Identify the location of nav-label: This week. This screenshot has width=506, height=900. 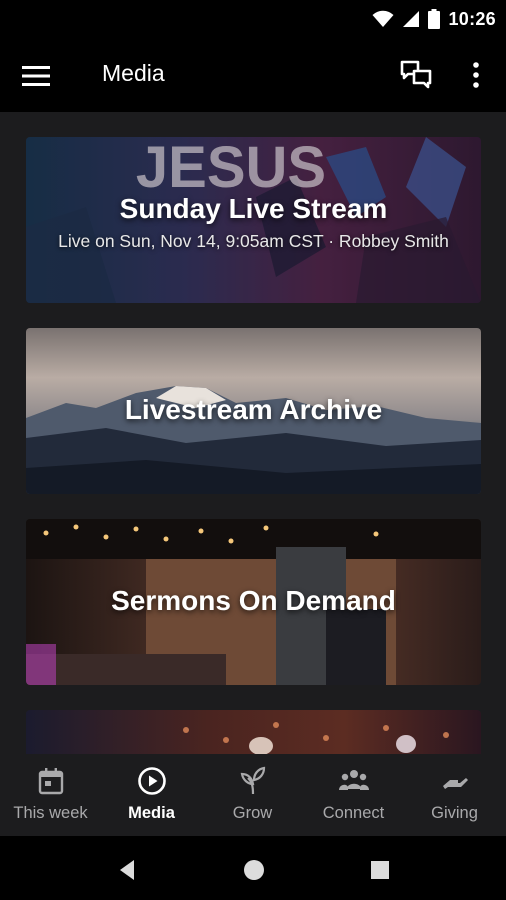
(50, 813).